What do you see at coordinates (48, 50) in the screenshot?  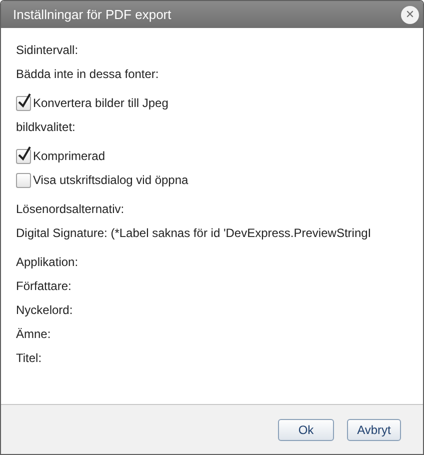 I see `field-label: Sidintervall:` at bounding box center [48, 50].